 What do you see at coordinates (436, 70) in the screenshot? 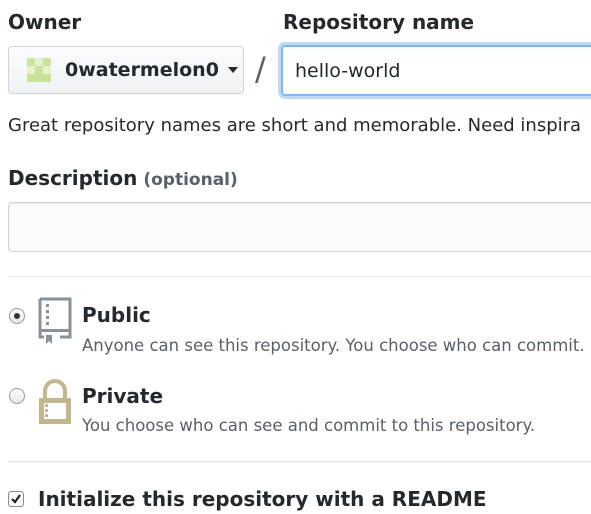
I see `repository-name-input` at bounding box center [436, 70].